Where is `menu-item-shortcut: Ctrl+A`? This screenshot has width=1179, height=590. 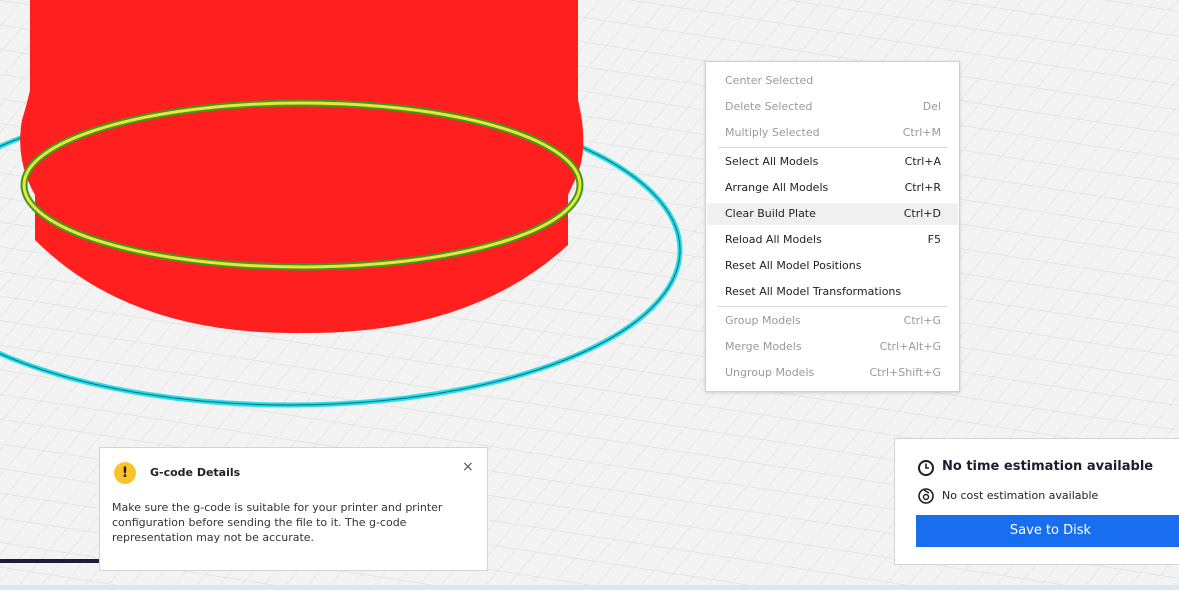 menu-item-shortcut: Ctrl+A is located at coordinates (922, 161).